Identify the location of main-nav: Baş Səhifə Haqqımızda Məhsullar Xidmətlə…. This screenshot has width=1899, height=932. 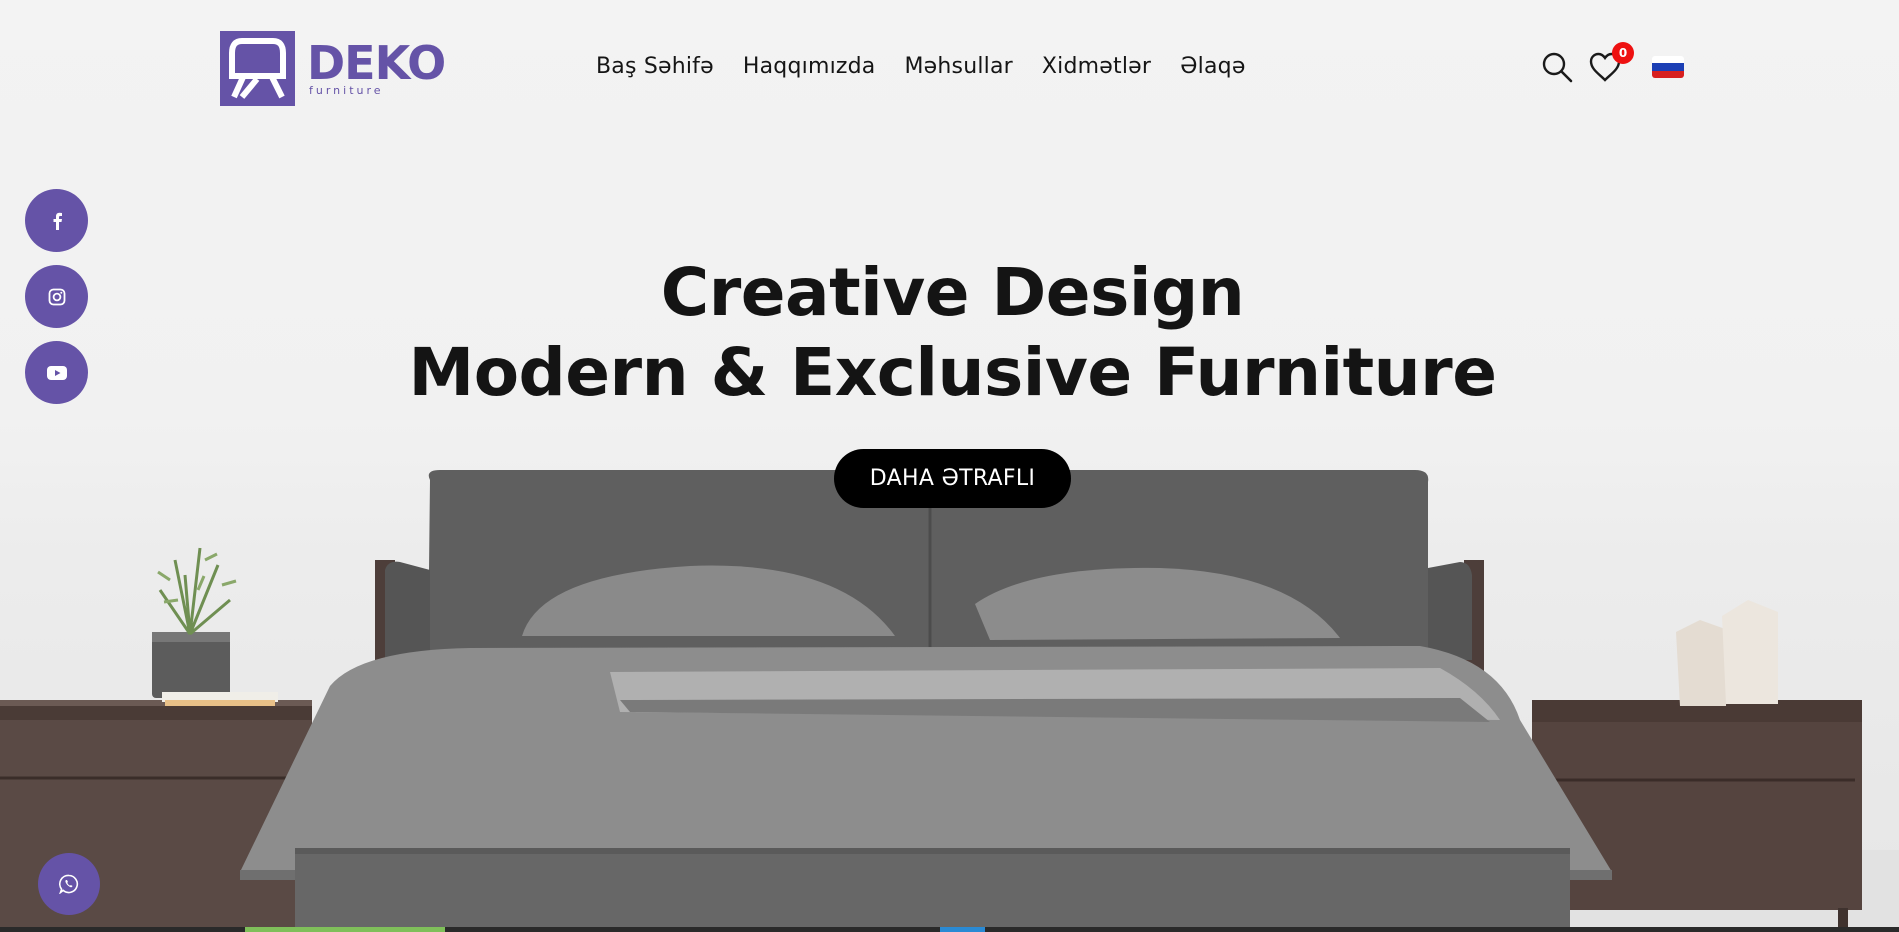
(921, 66).